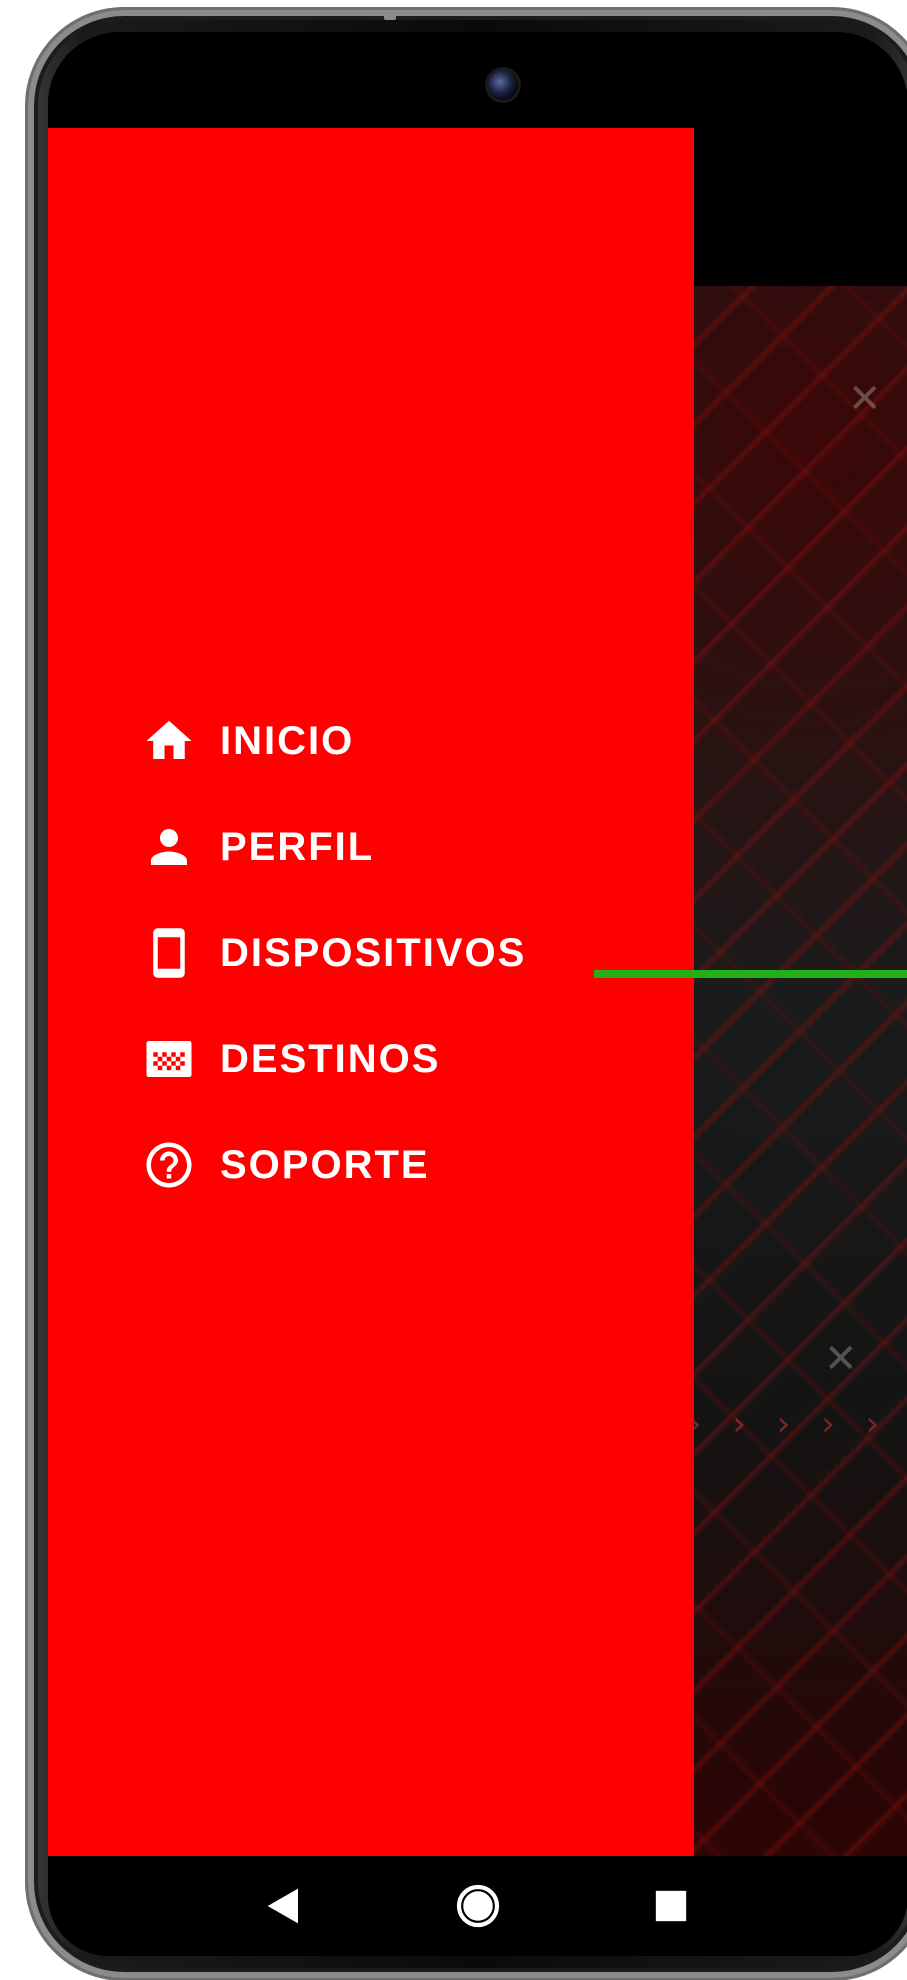 This screenshot has height=1980, width=907. I want to click on decorative-chevrons-icon: › › › › › › ›, so click(797, 1424).